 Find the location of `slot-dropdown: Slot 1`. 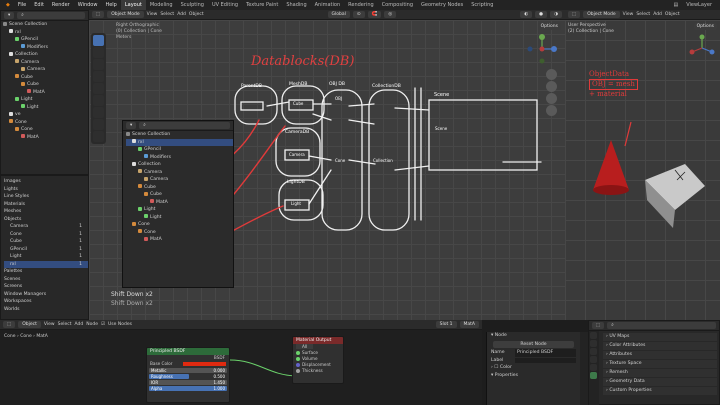

slot-dropdown: Slot 1 is located at coordinates (446, 324).